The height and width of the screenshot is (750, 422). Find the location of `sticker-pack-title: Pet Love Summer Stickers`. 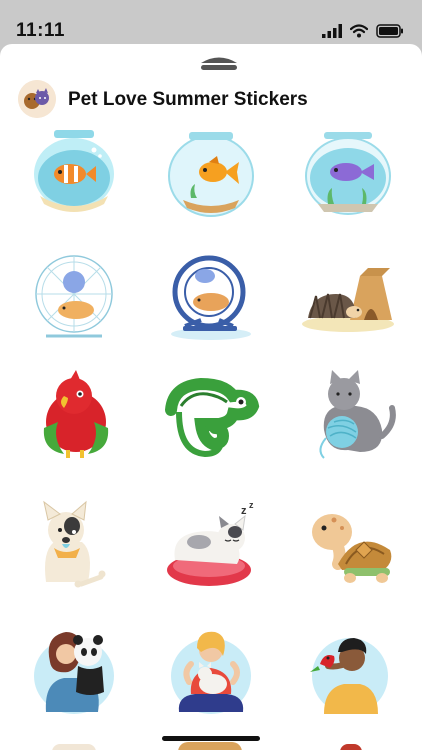

sticker-pack-title: Pet Love Summer Stickers is located at coordinates (188, 99).